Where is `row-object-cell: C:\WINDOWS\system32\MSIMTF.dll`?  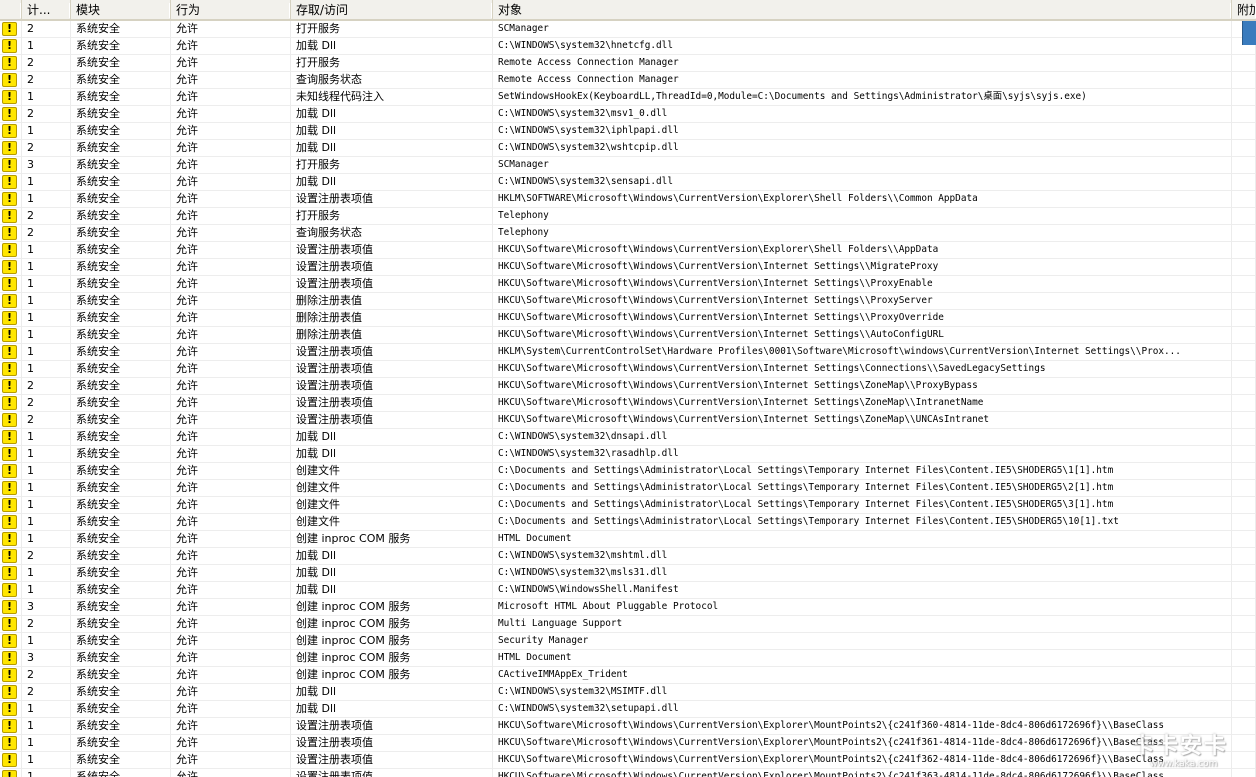
row-object-cell: C:\WINDOWS\system32\MSIMTF.dll is located at coordinates (862, 692).